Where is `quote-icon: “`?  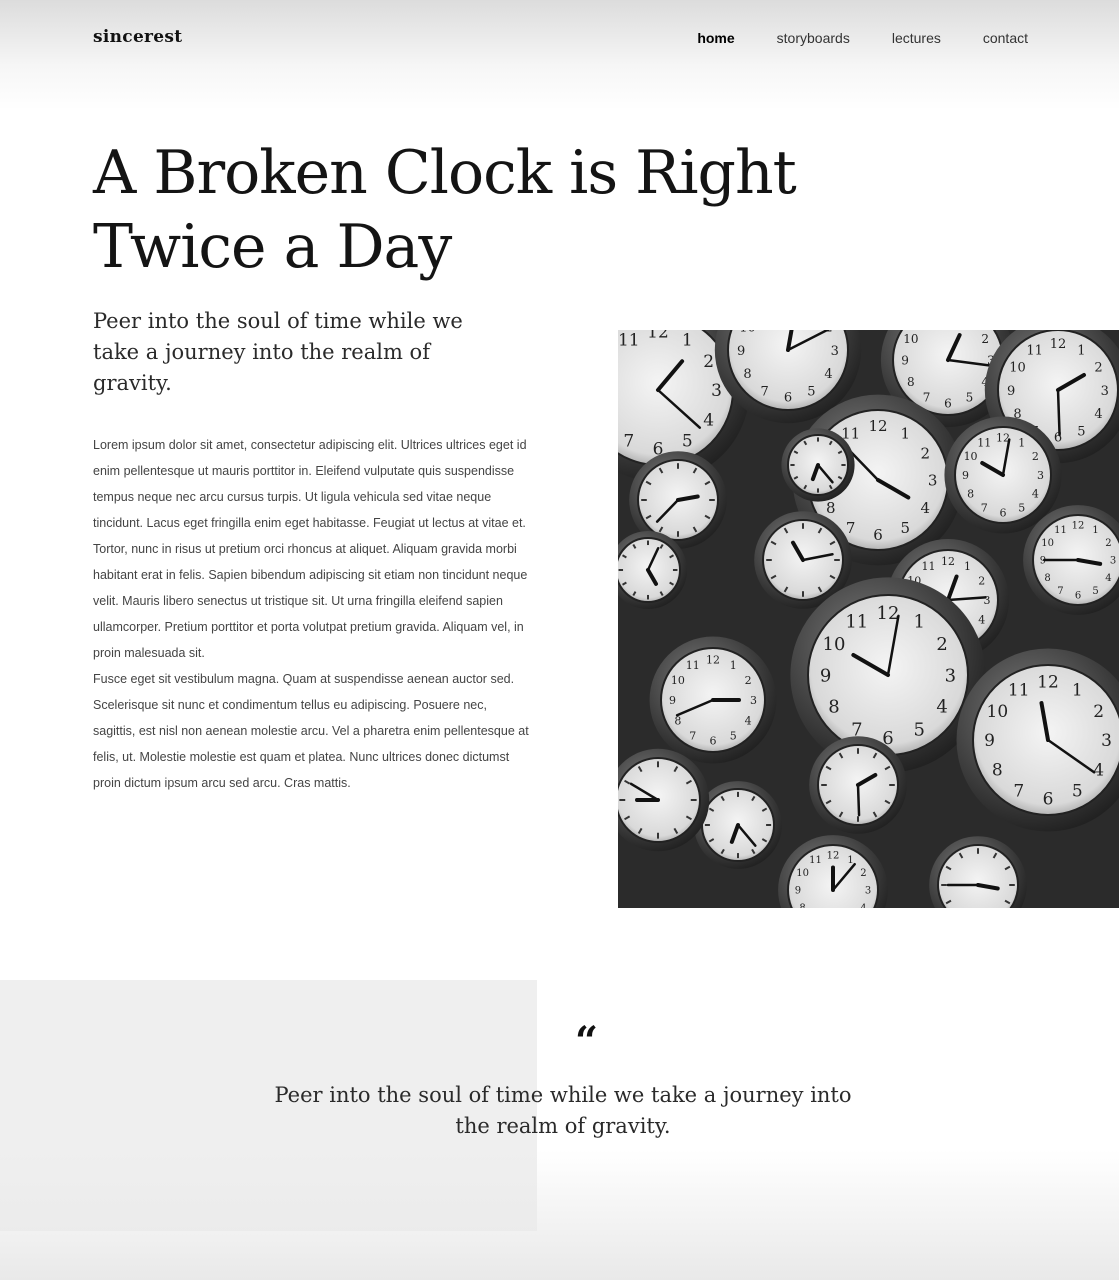 quote-icon: “ is located at coordinates (587, 1041).